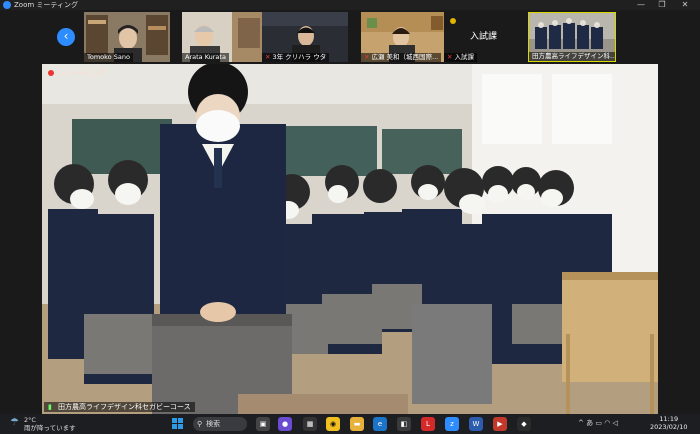 Image resolution: width=700 pixels, height=434 pixels. What do you see at coordinates (285, 424) in the screenshot?
I see `chat-icon: ●` at bounding box center [285, 424].